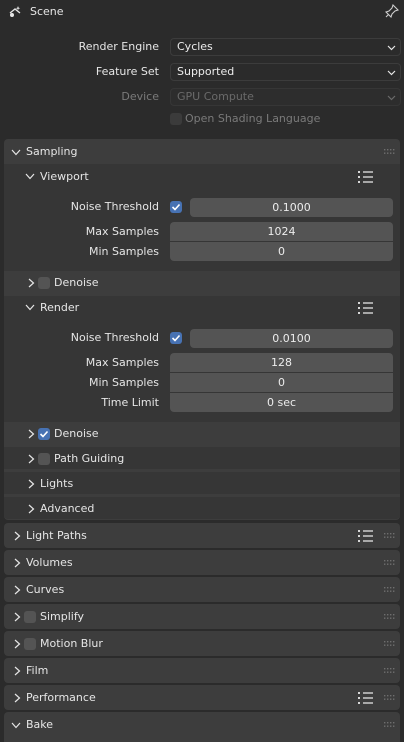  What do you see at coordinates (15, 12) in the screenshot?
I see `scene-icon` at bounding box center [15, 12].